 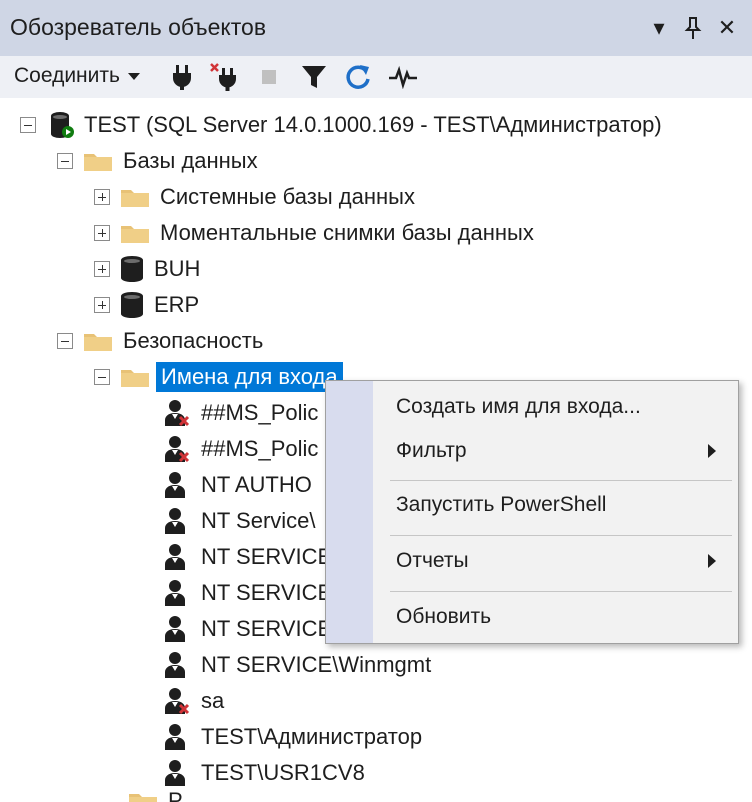 I want to click on pin-icon, so click(x=693, y=28).